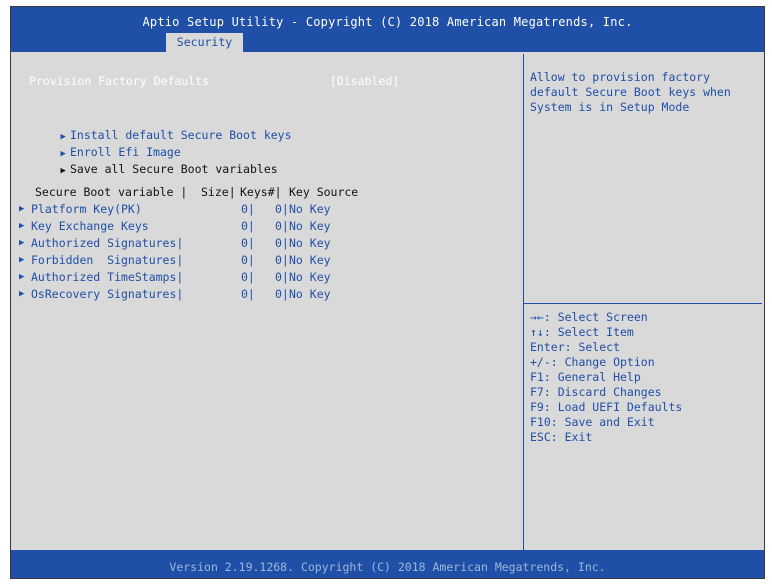 The width and height of the screenshot is (772, 584). What do you see at coordinates (86, 209) in the screenshot?
I see `variable-name: Platform Key(PK)` at bounding box center [86, 209].